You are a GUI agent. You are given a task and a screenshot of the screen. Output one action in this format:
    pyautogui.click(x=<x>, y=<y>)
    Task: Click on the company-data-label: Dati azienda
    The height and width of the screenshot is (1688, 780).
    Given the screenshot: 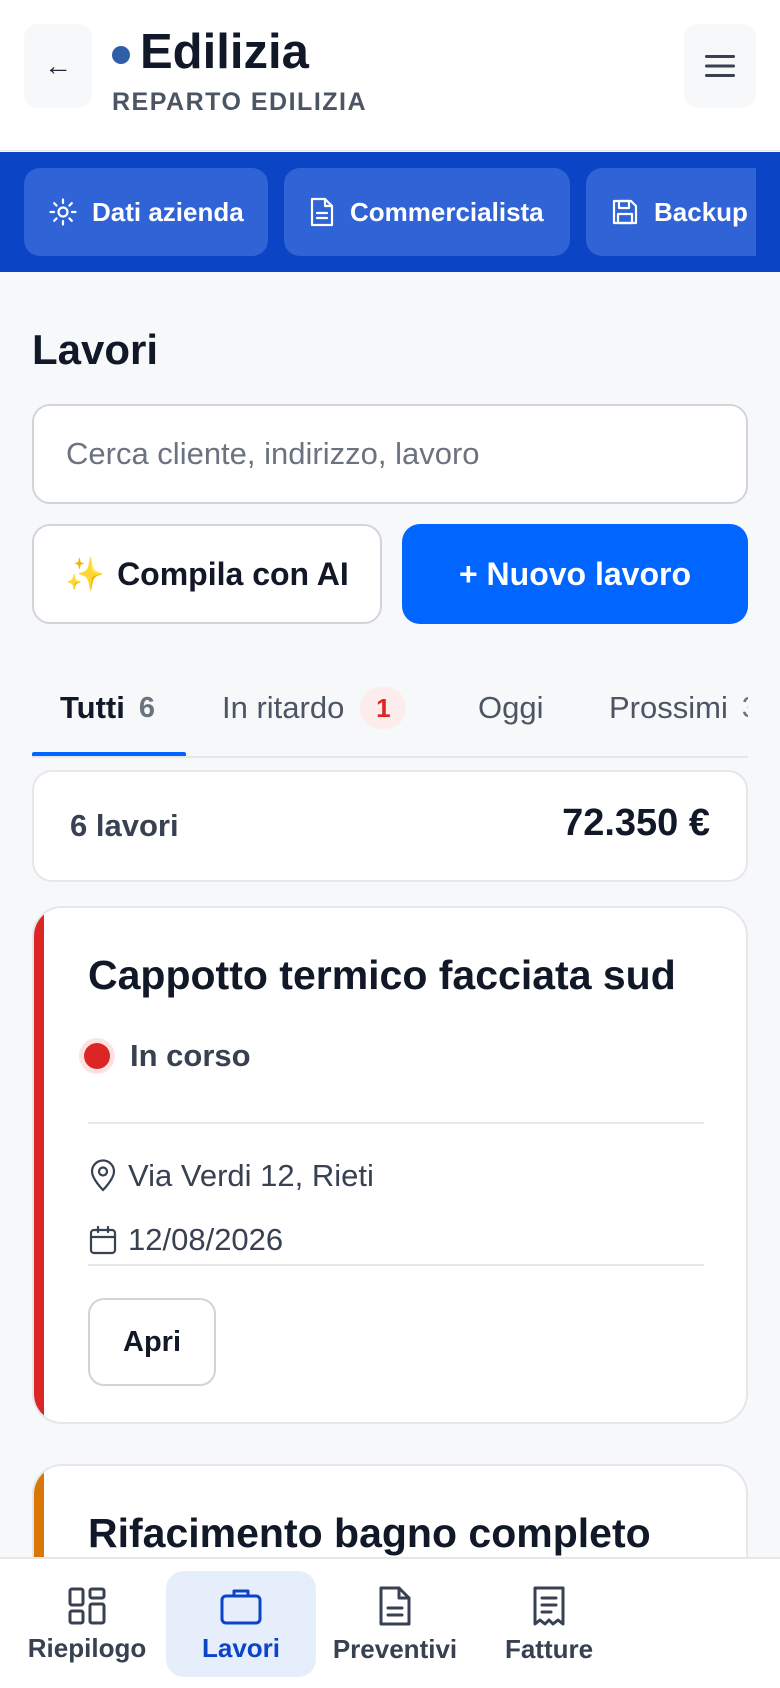 What is the action you would take?
    pyautogui.click(x=168, y=211)
    